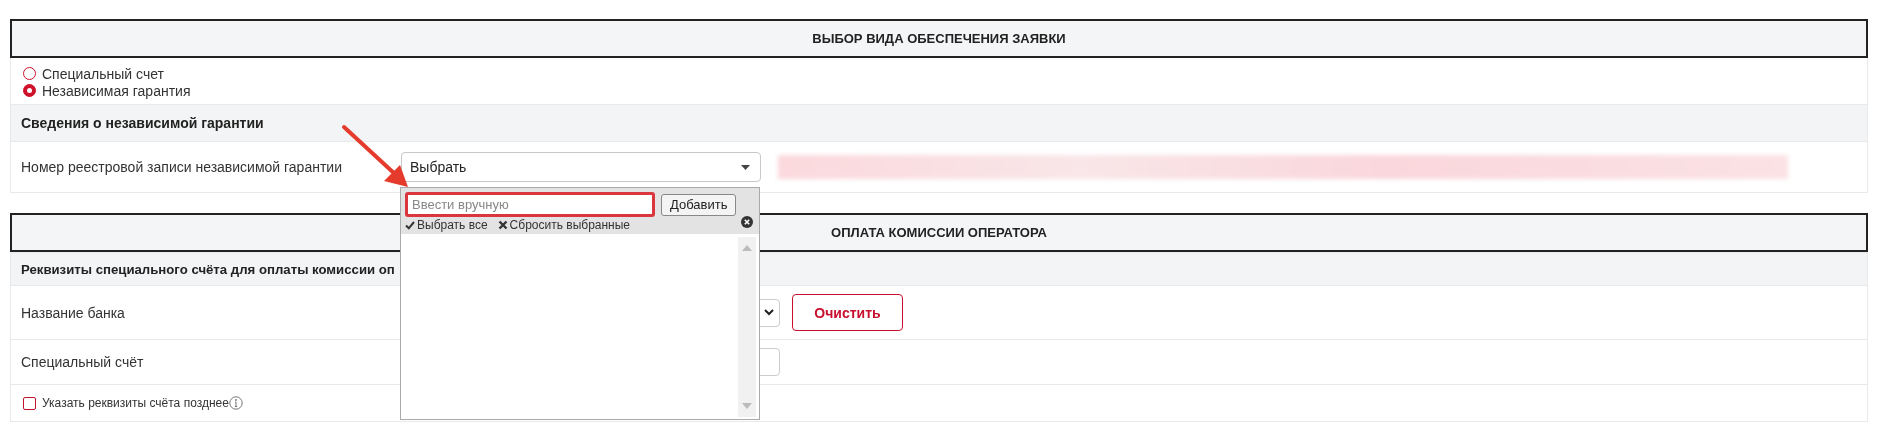  Describe the element at coordinates (208, 269) in the screenshot. I see `subsection-title: Реквизиты специального счёта для оплаты комиссии оп` at that location.